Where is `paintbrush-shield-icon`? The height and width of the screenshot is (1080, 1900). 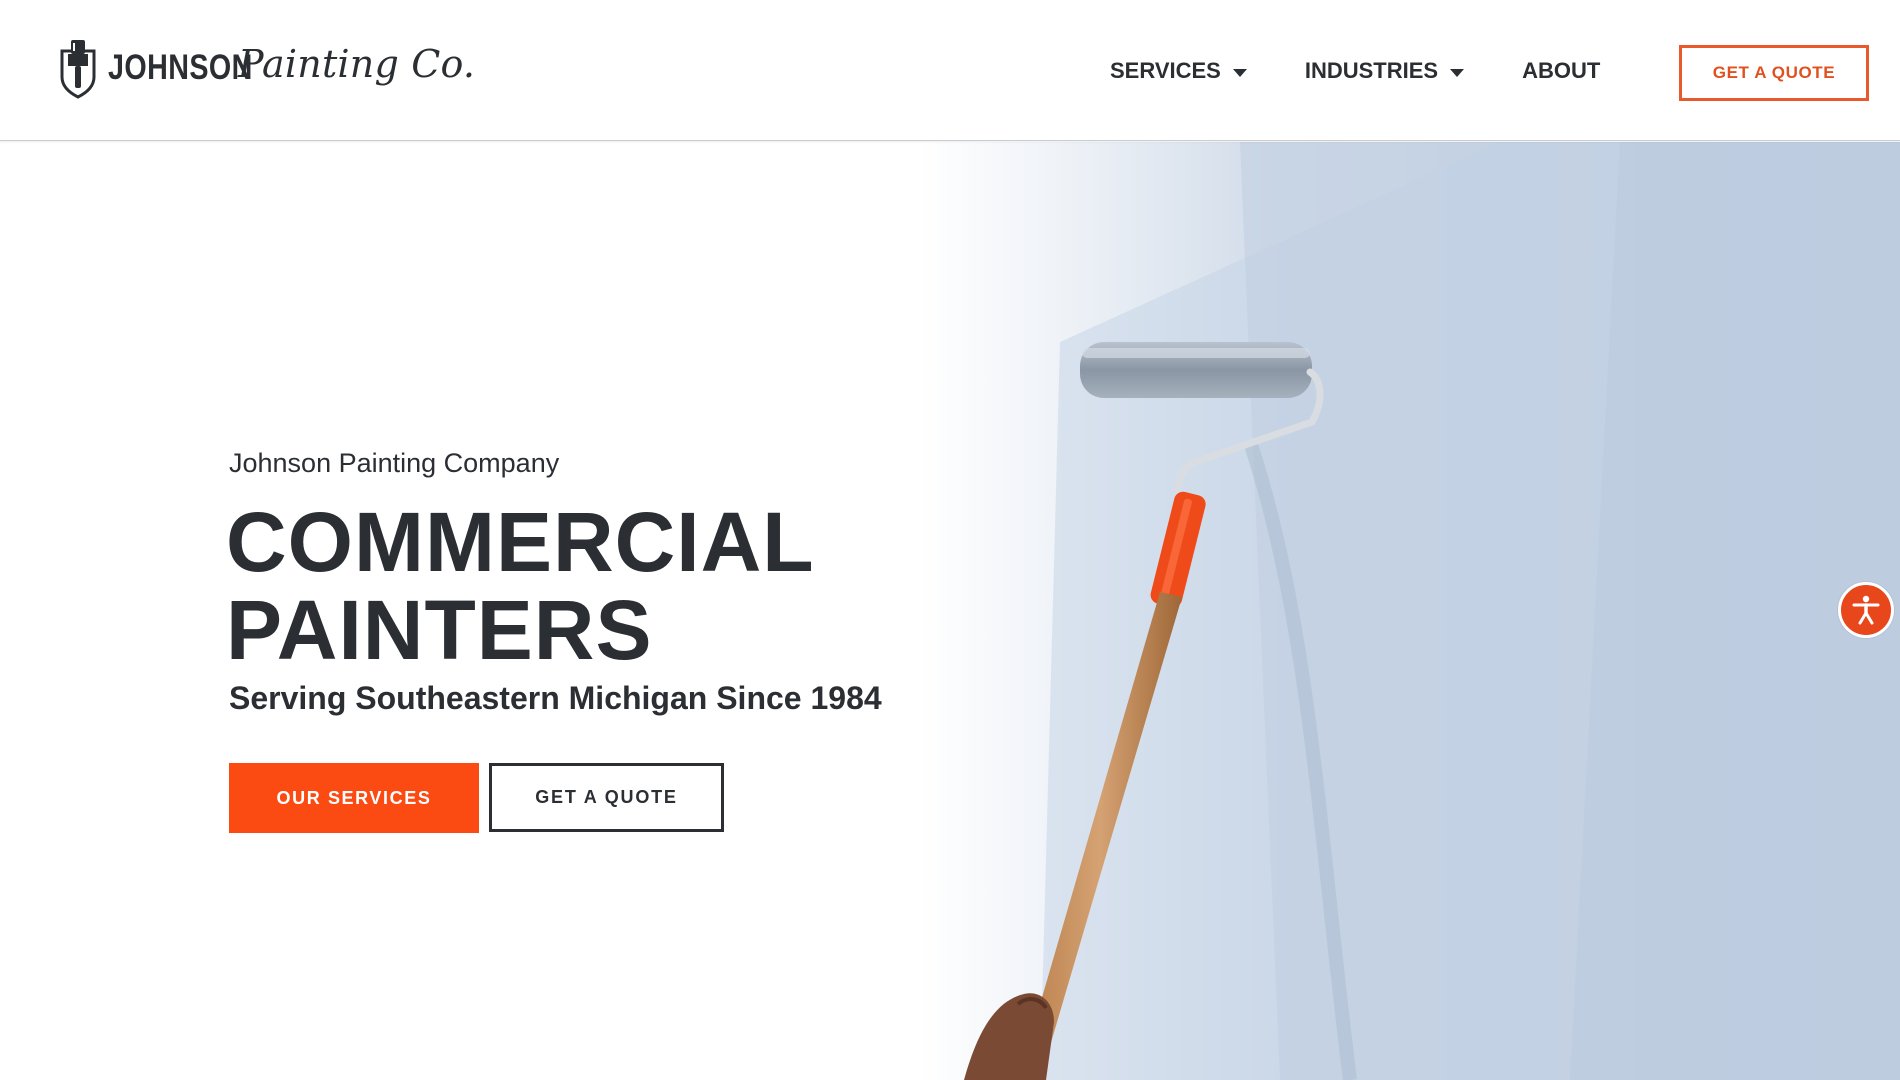 paintbrush-shield-icon is located at coordinates (78, 69).